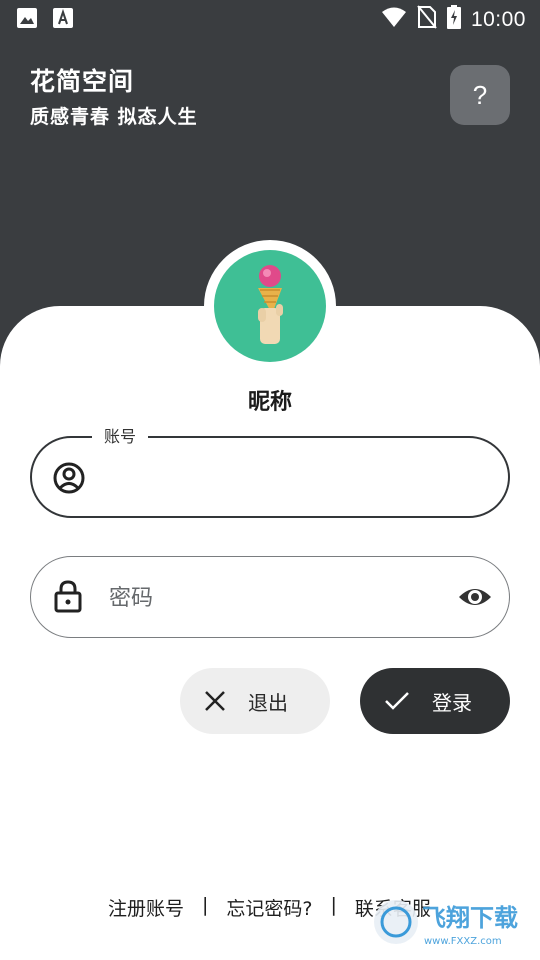 The width and height of the screenshot is (540, 960). What do you see at coordinates (146, 907) in the screenshot?
I see `register-link: 注册账号` at bounding box center [146, 907].